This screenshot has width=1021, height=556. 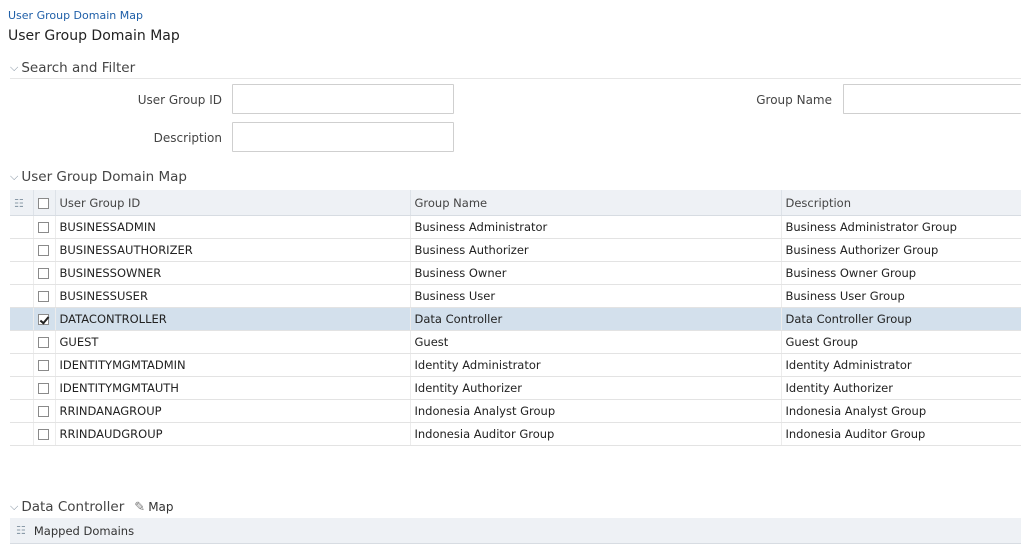 I want to click on map-button: ✎ Map, so click(x=153, y=507).